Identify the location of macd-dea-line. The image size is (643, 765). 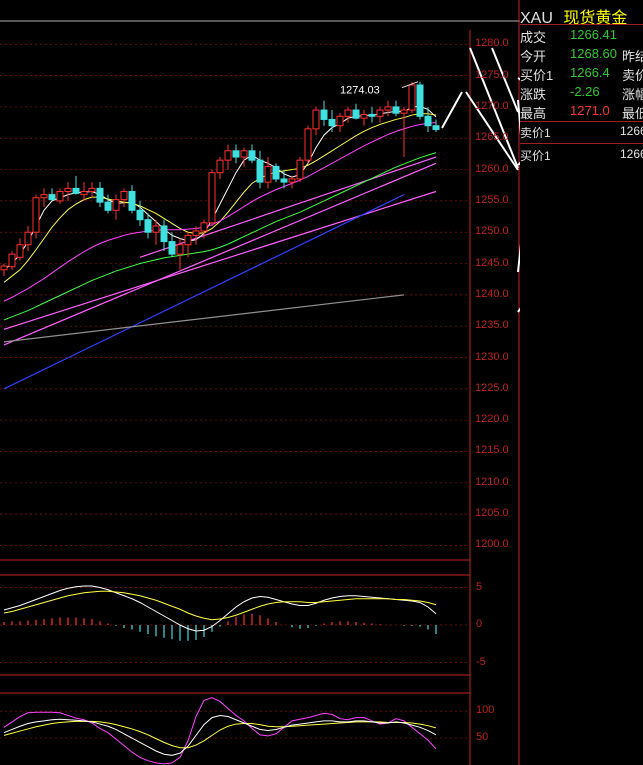
(220, 605).